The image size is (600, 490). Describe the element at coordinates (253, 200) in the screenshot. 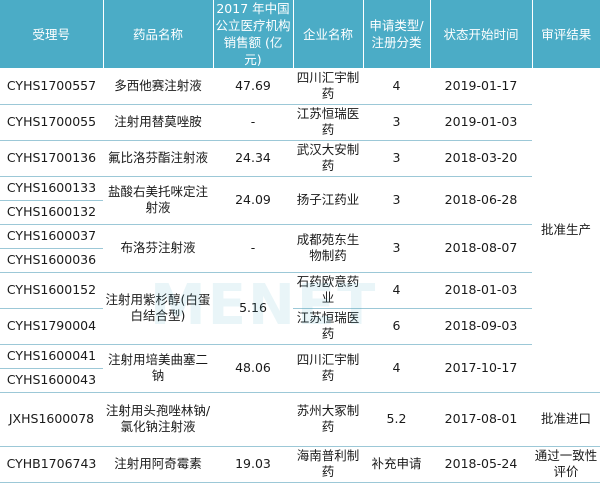

I see `sales-cell: 24.09` at that location.